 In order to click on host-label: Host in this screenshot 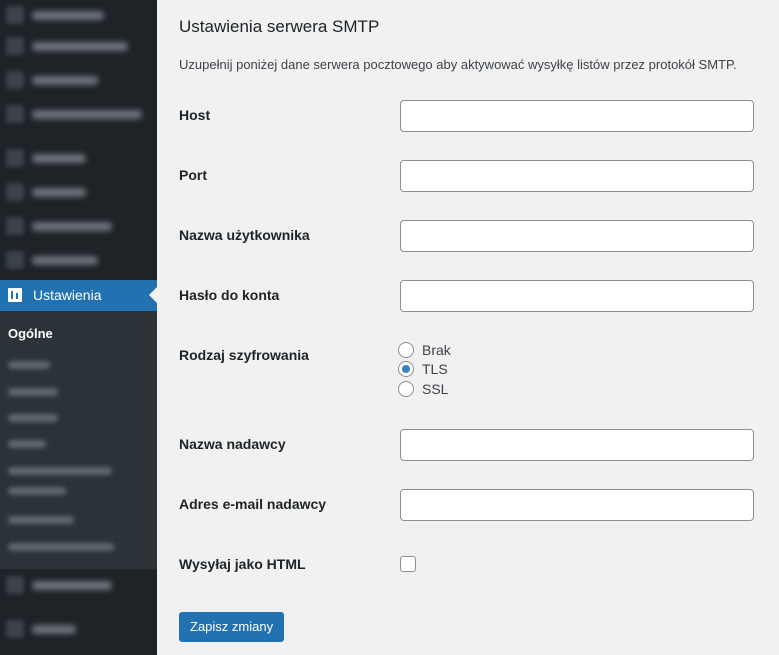, I will do `click(195, 115)`.